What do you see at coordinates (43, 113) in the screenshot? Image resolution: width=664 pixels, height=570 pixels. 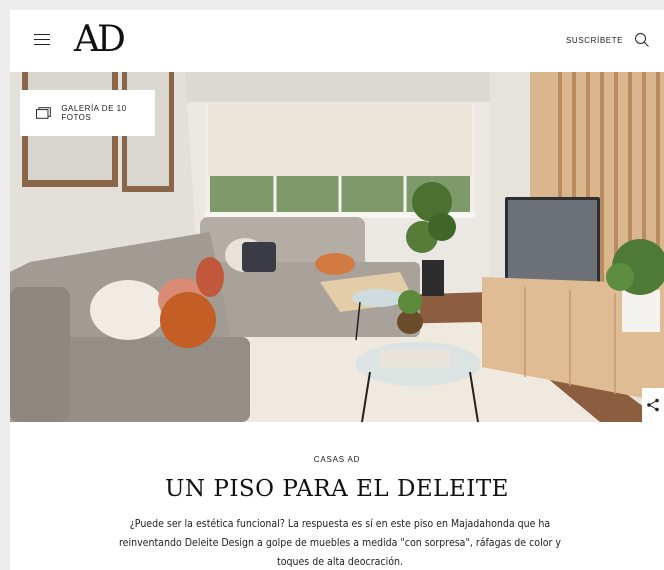 I see `gallery-stack-icon` at bounding box center [43, 113].